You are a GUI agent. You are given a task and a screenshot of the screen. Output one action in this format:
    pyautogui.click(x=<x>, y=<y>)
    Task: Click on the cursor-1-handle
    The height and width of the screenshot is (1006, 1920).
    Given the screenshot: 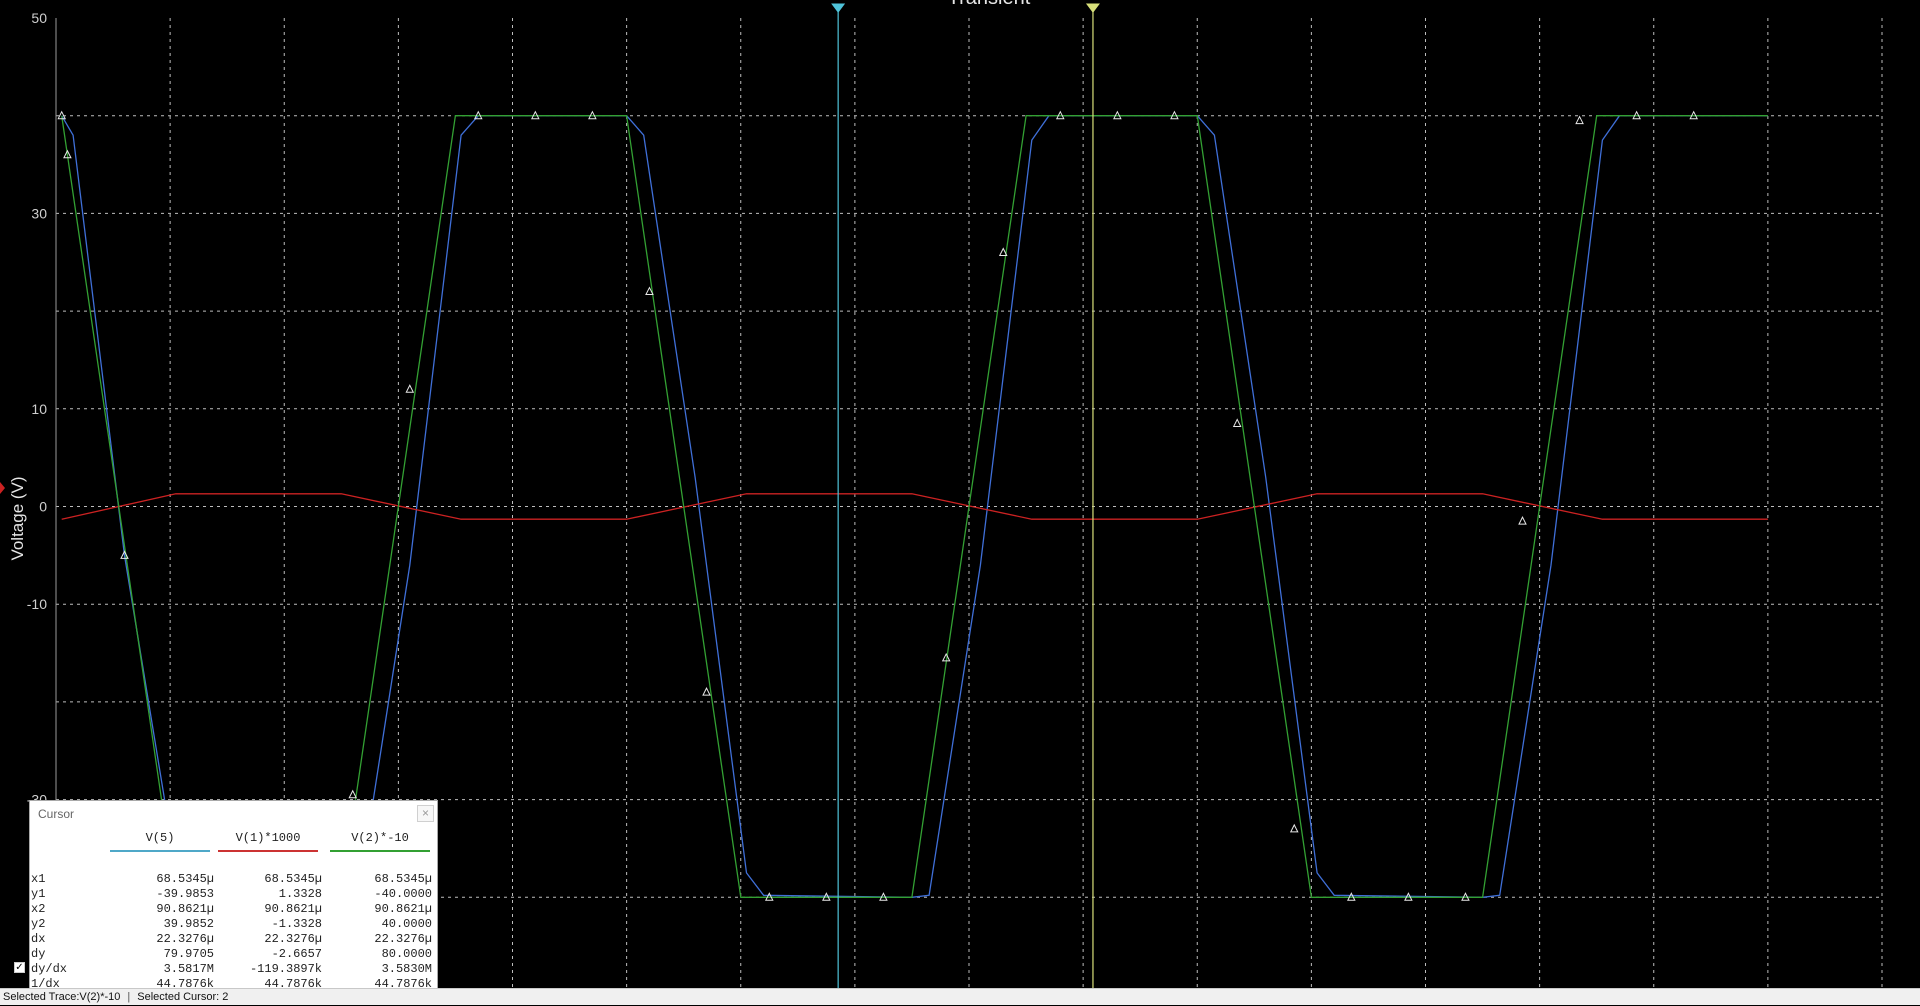 What is the action you would take?
    pyautogui.click(x=838, y=8)
    